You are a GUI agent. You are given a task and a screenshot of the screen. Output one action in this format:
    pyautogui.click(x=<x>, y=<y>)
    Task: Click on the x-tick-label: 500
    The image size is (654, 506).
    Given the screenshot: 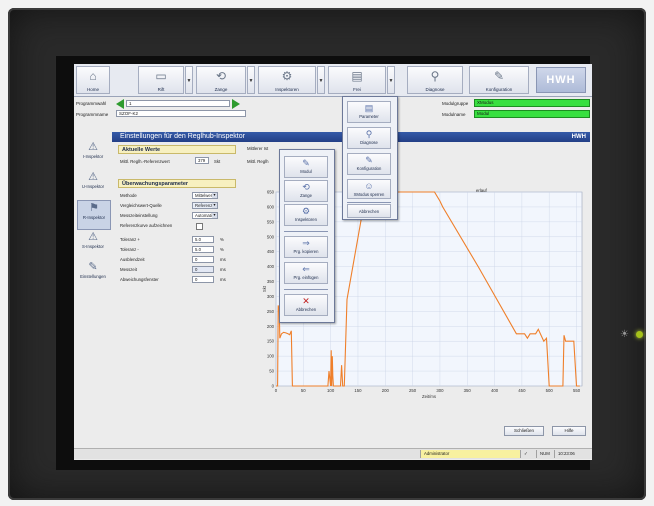 What is the action you would take?
    pyautogui.click(x=550, y=390)
    